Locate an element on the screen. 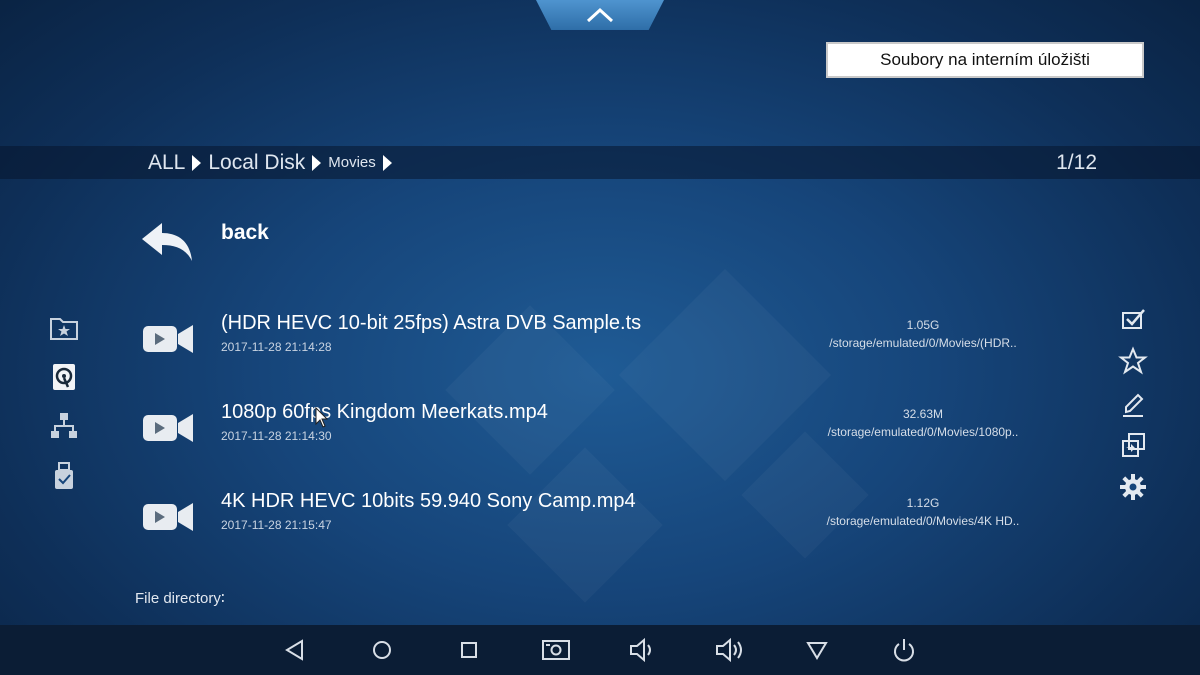 Image resolution: width=1200 pixels, height=675 pixels. nav-home-button is located at coordinates (382, 650).